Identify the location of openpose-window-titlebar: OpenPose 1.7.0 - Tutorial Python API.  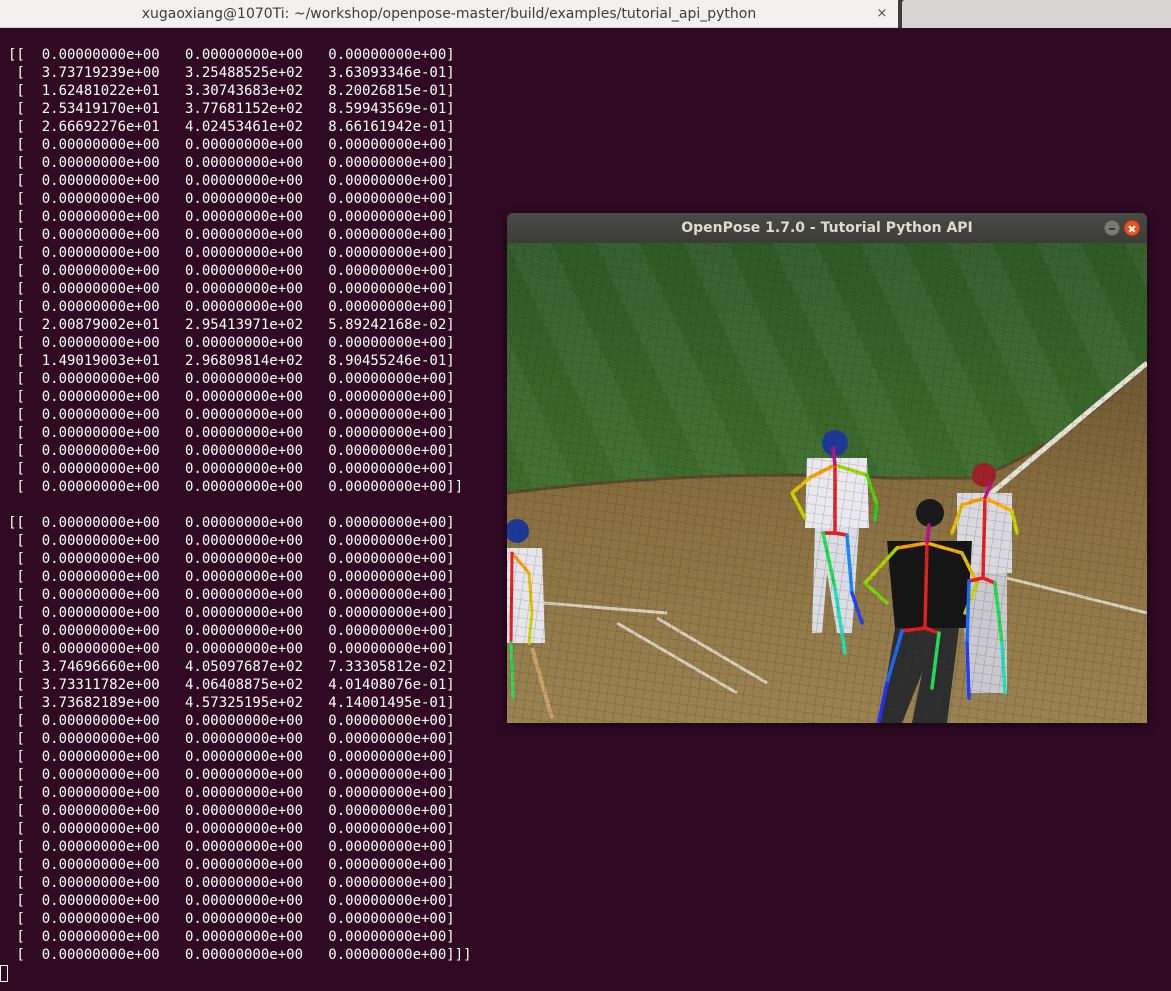
(827, 228).